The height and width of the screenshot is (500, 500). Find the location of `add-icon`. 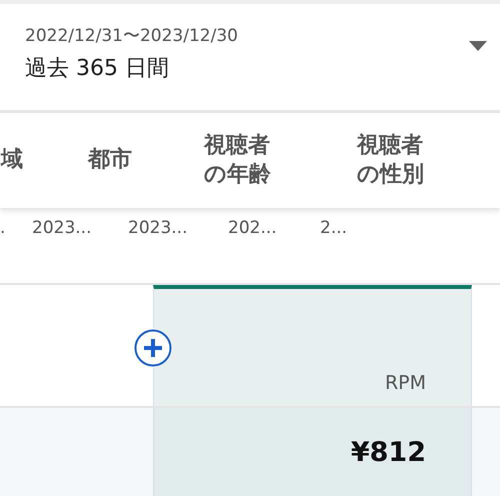

add-icon is located at coordinates (153, 348).